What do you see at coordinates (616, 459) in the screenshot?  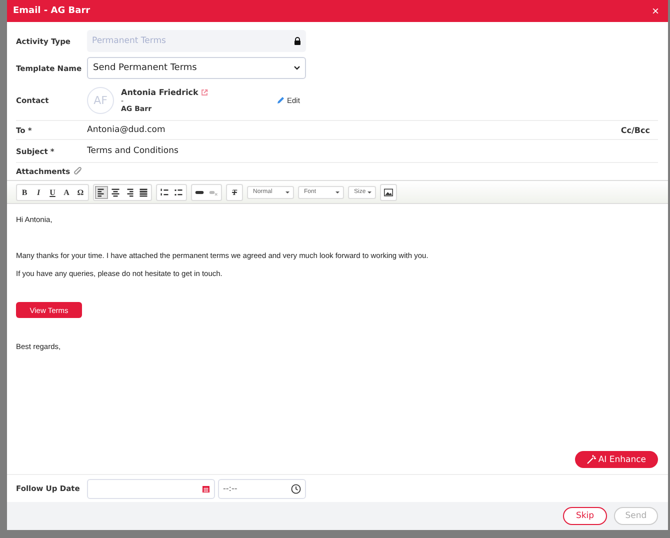 I see `ai-enhance-button: AI Enhance` at bounding box center [616, 459].